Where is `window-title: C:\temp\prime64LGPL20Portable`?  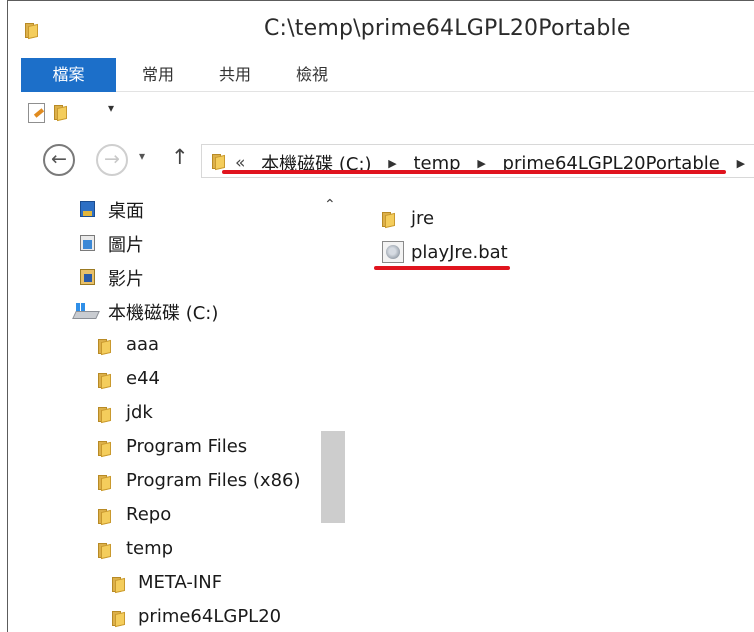 window-title: C:\temp\prime64LGPL20Portable is located at coordinates (447, 28).